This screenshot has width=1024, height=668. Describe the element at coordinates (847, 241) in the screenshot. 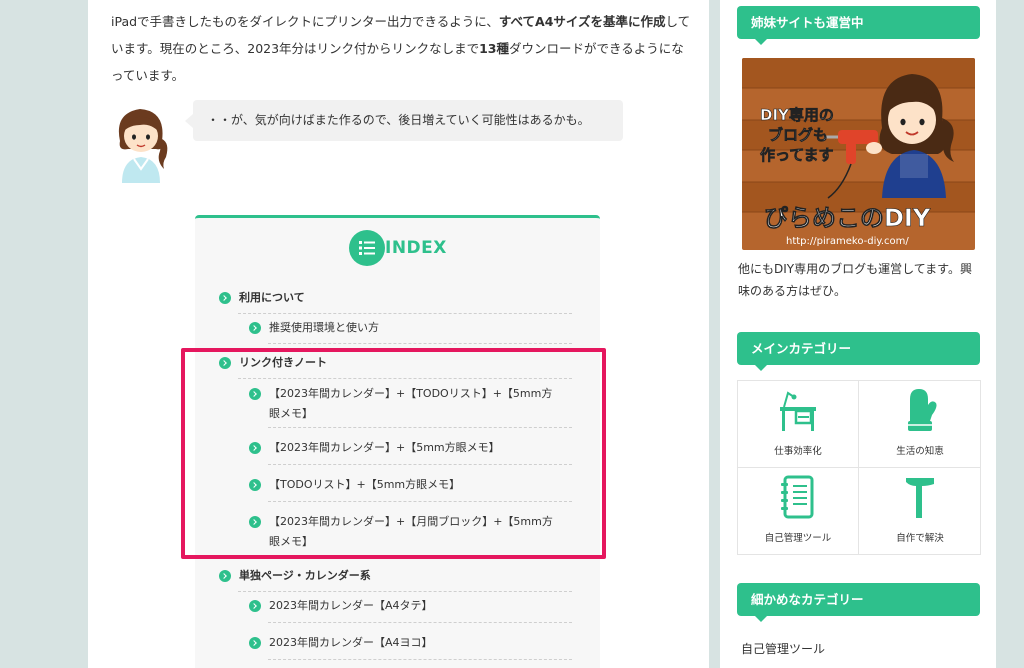

I see `svg-text: http://pirameko-diy.com/` at that location.